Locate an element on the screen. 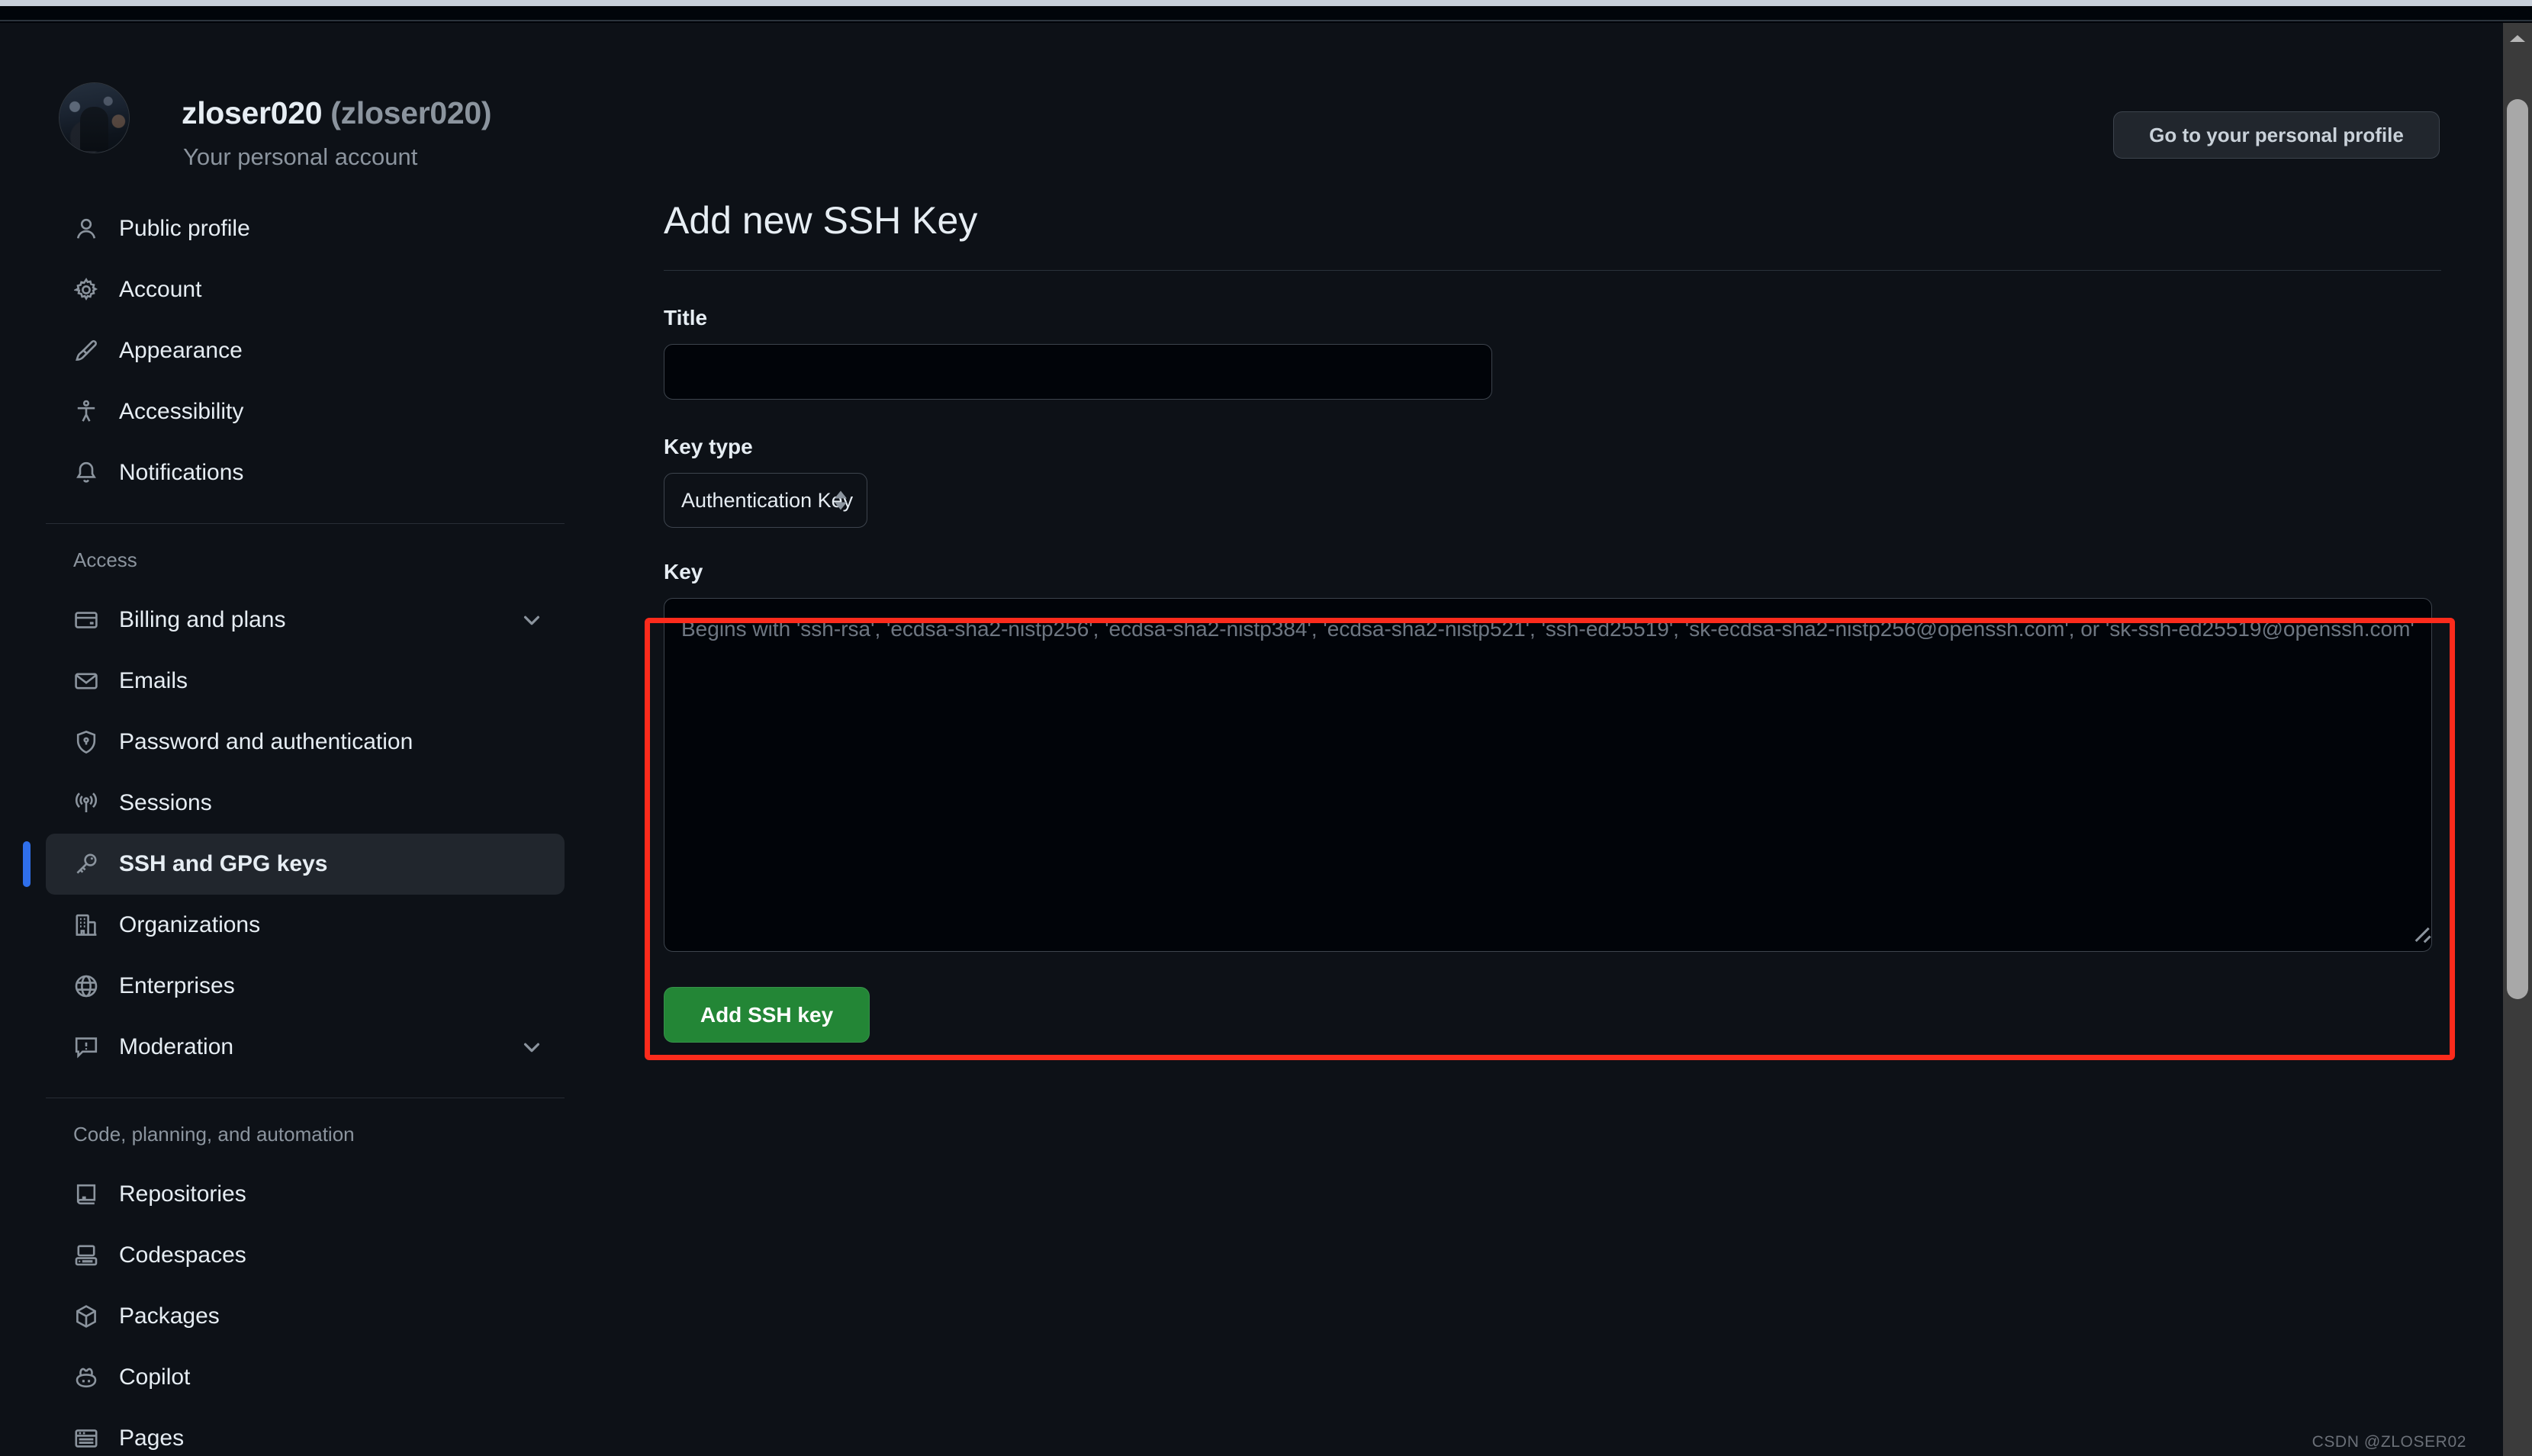 This screenshot has width=2532, height=1456. browser-icon is located at coordinates (86, 1438).